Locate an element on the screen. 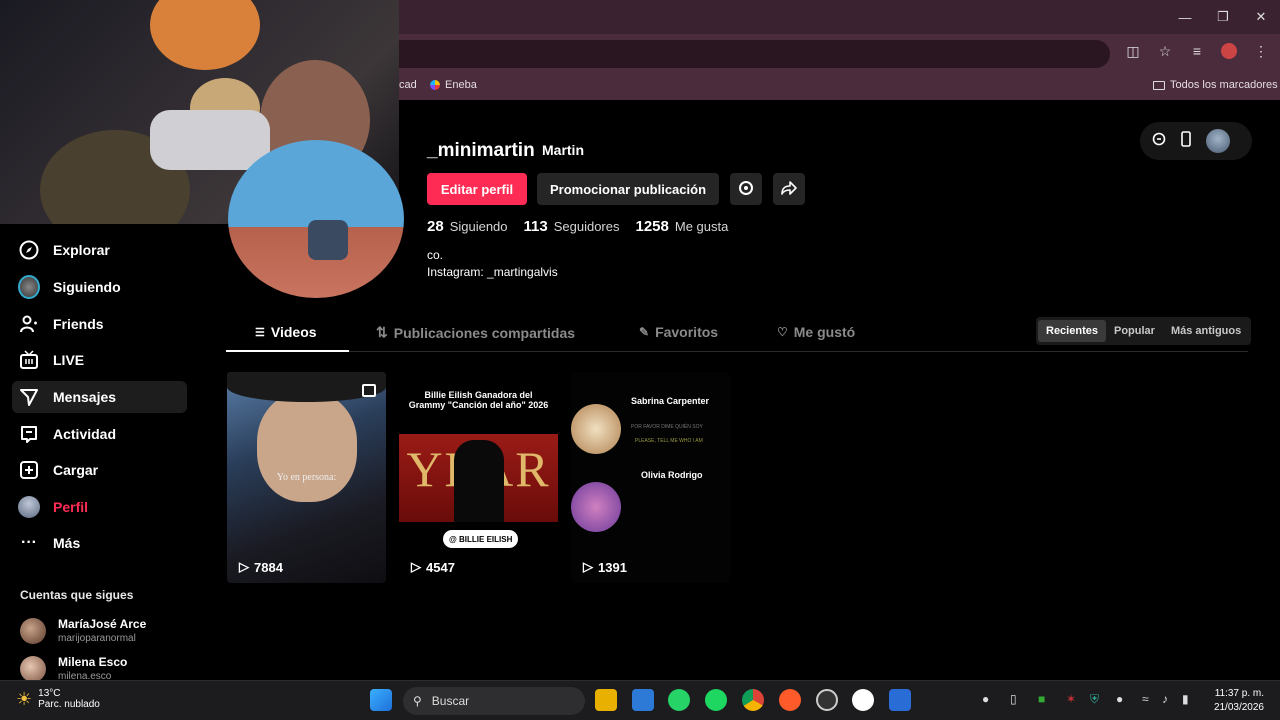 Image resolution: width=1280 pixels, height=720 pixels. bookmark-icon: ✎ is located at coordinates (644, 332).